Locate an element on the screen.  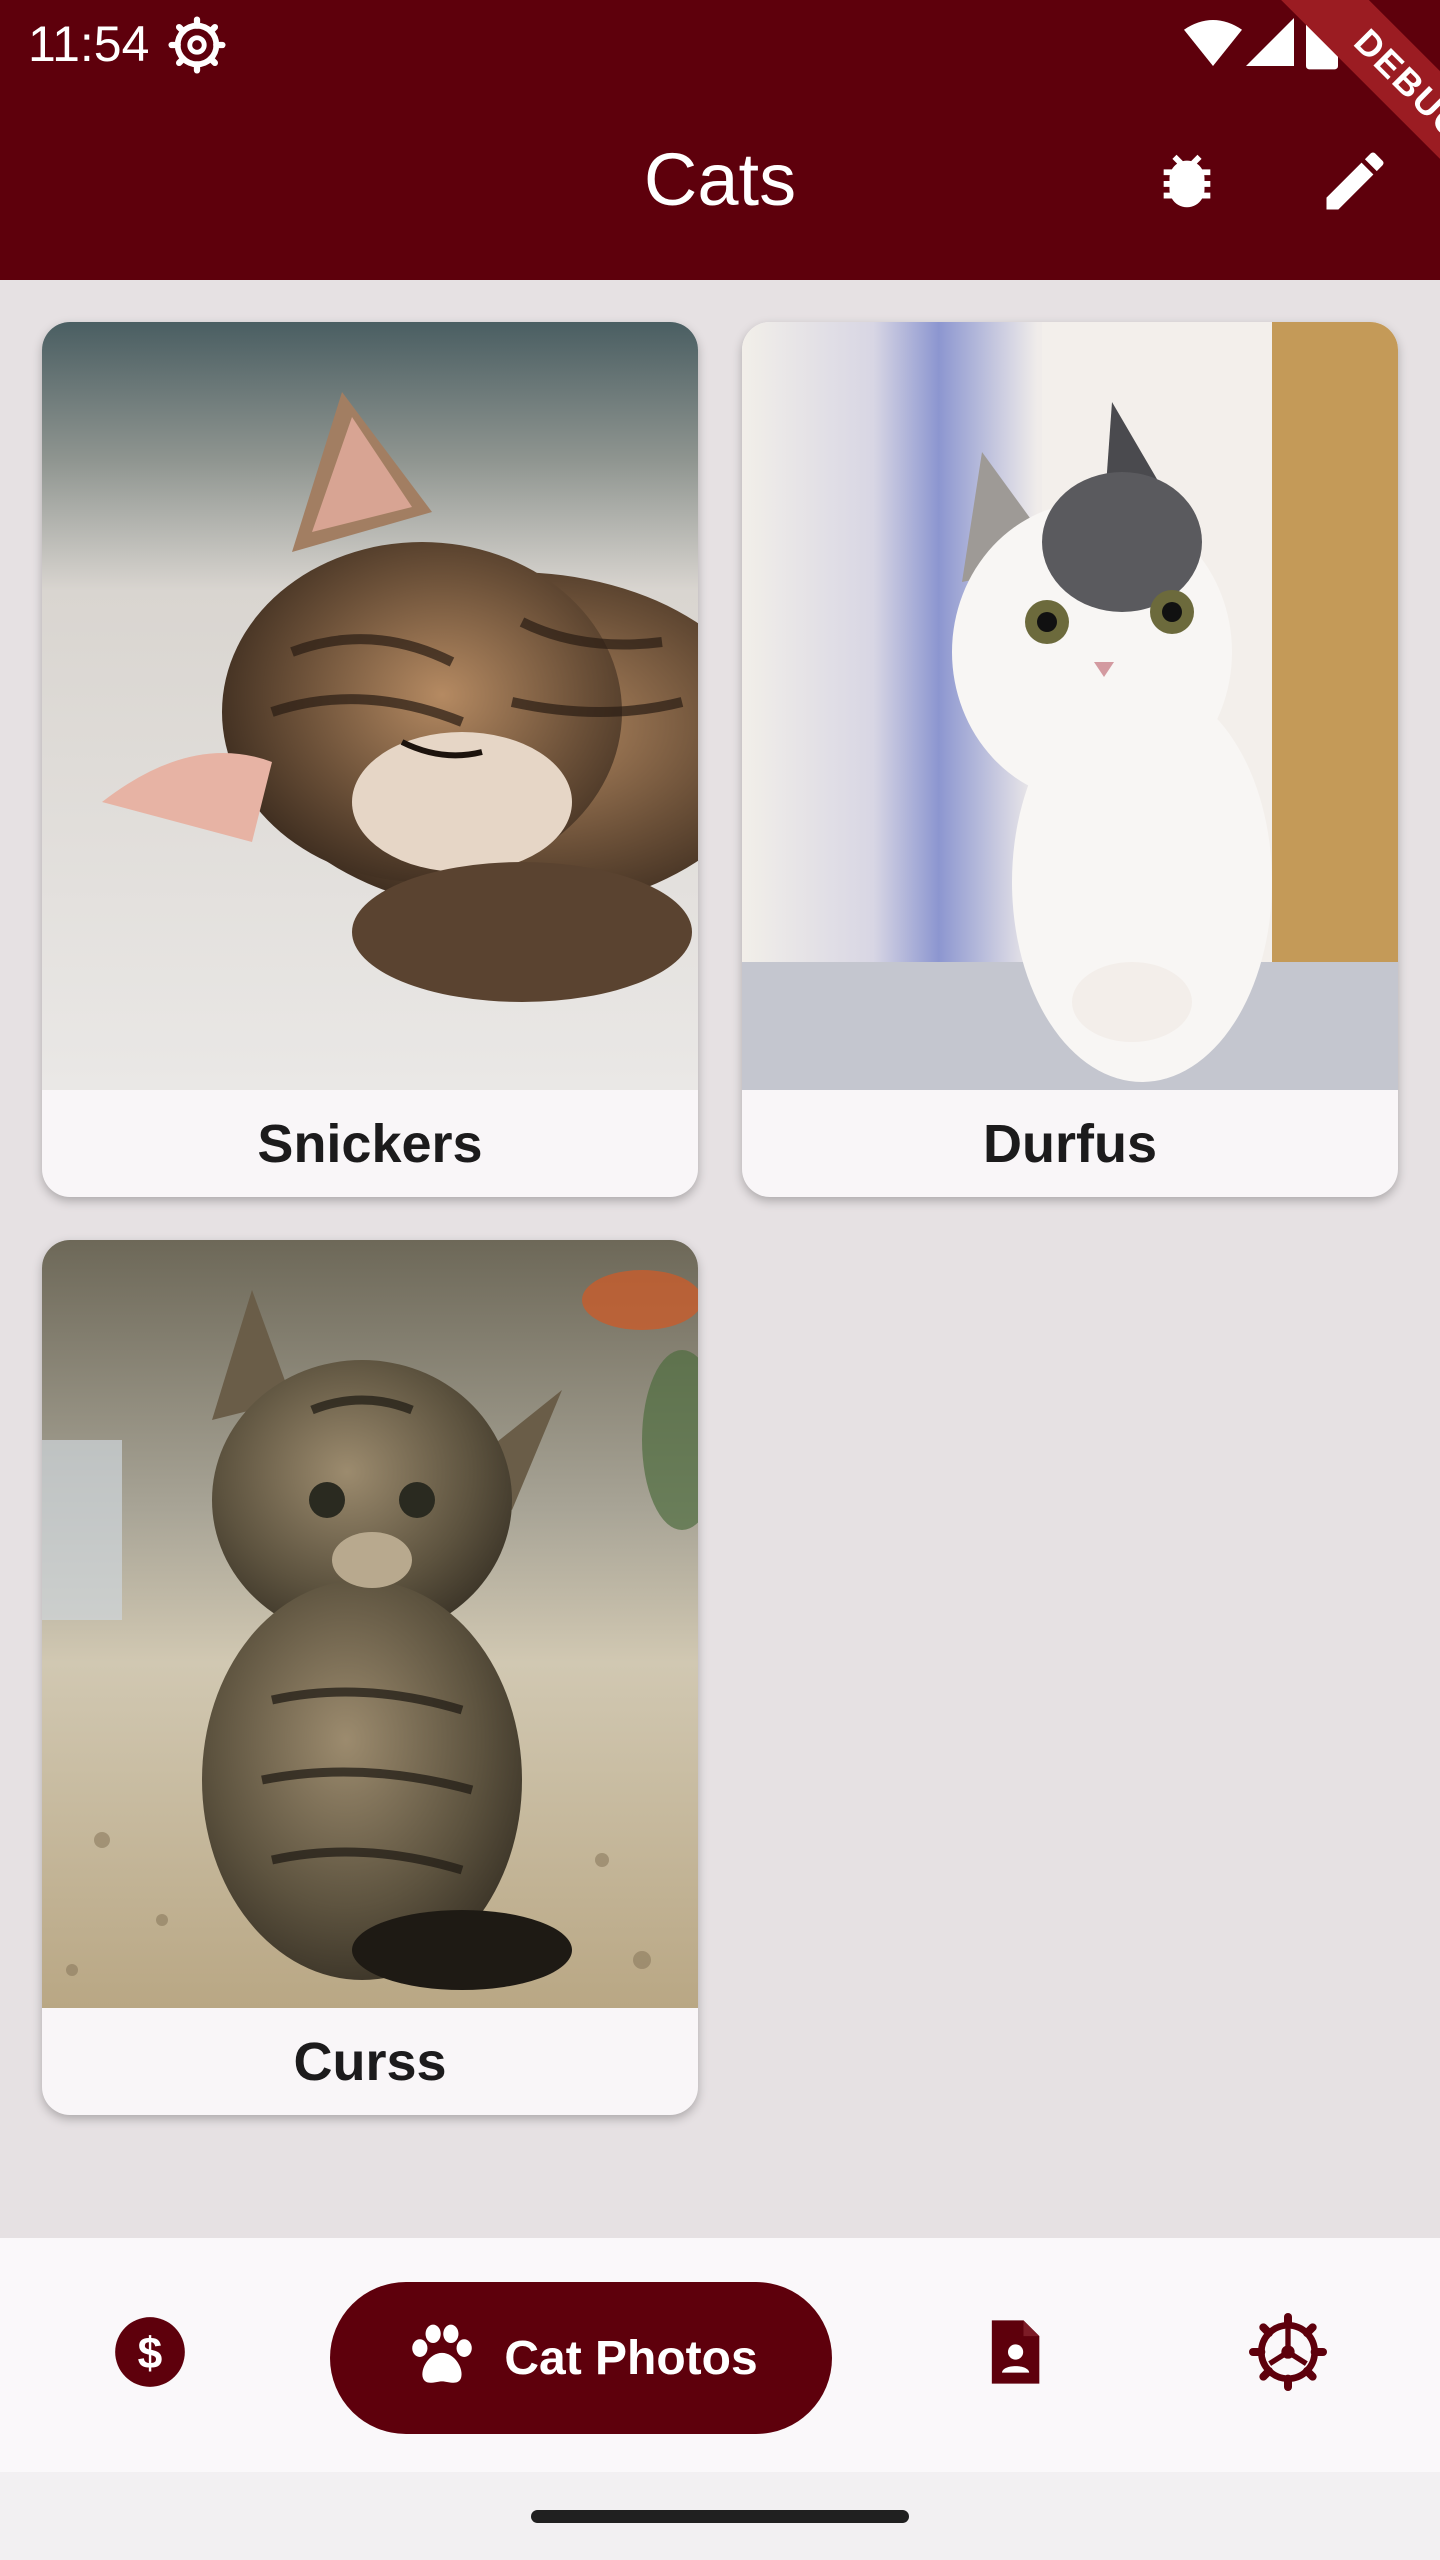
edit-button is located at coordinates (1355, 183).